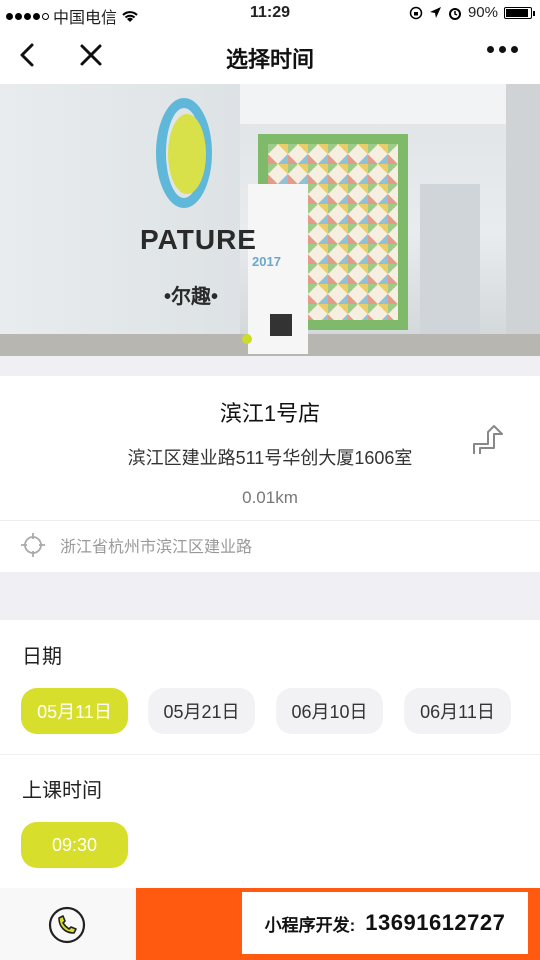 This screenshot has height=960, width=540. Describe the element at coordinates (457, 711) in the screenshot. I see `date-chip: 06月11日` at that location.